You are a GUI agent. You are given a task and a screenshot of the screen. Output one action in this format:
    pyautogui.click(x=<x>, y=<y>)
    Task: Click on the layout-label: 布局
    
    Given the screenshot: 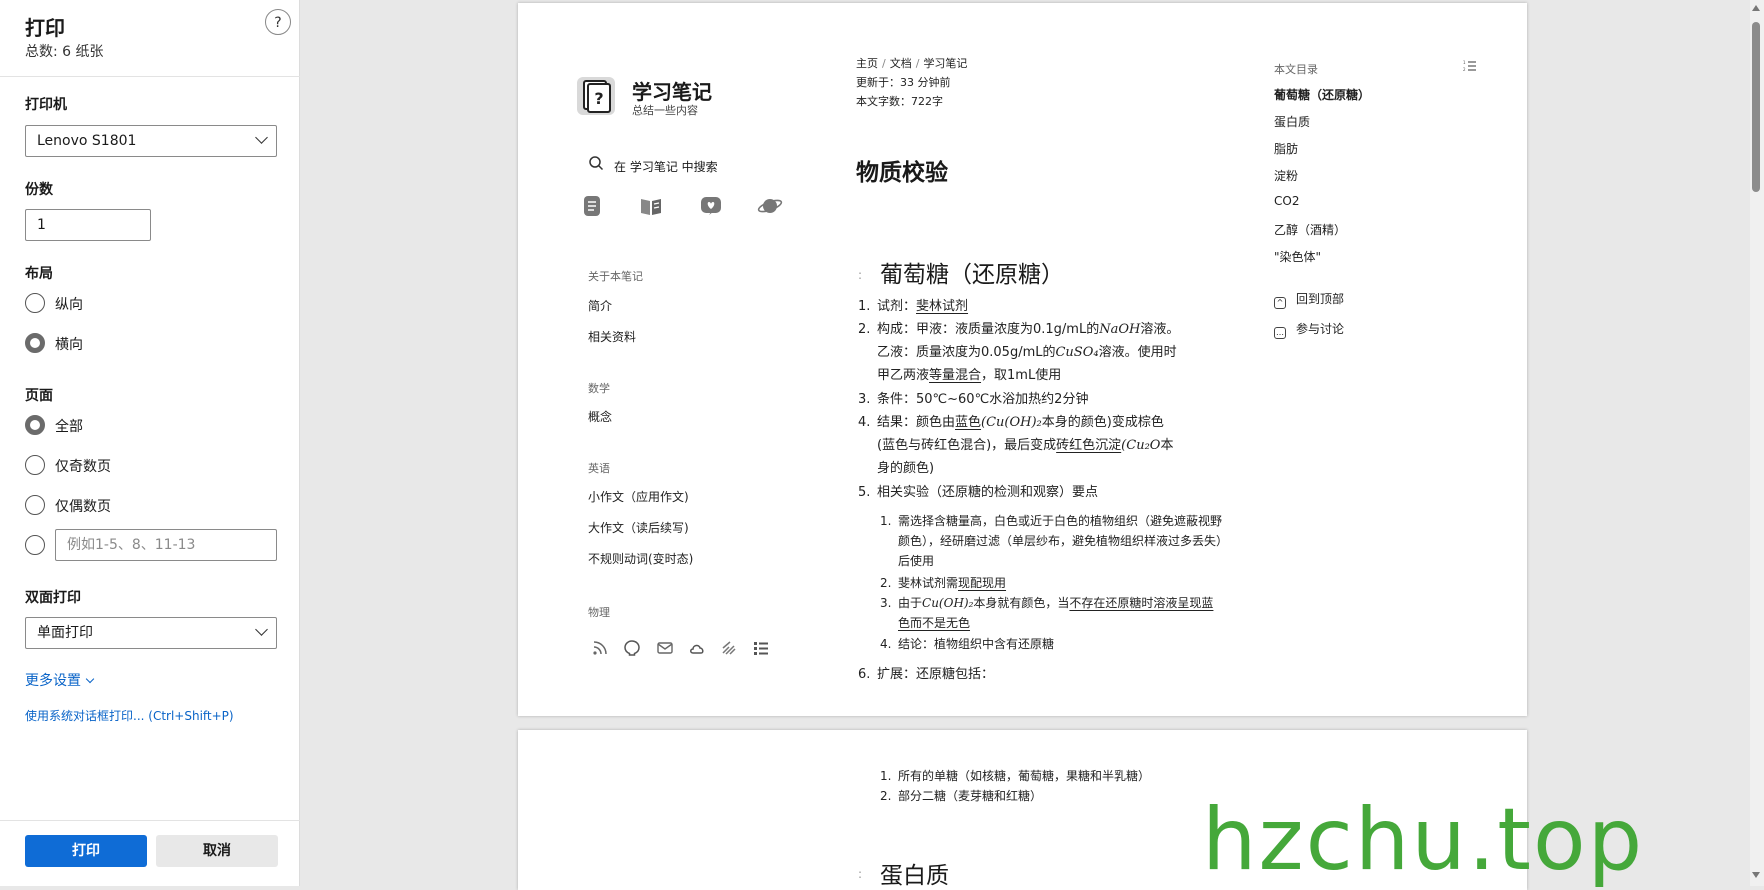 What is the action you would take?
    pyautogui.click(x=39, y=274)
    